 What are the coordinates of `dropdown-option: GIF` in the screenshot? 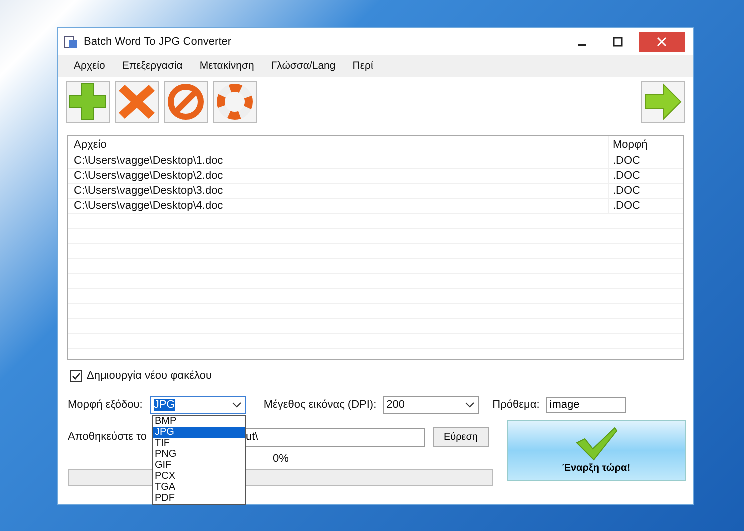 It's located at (199, 465).